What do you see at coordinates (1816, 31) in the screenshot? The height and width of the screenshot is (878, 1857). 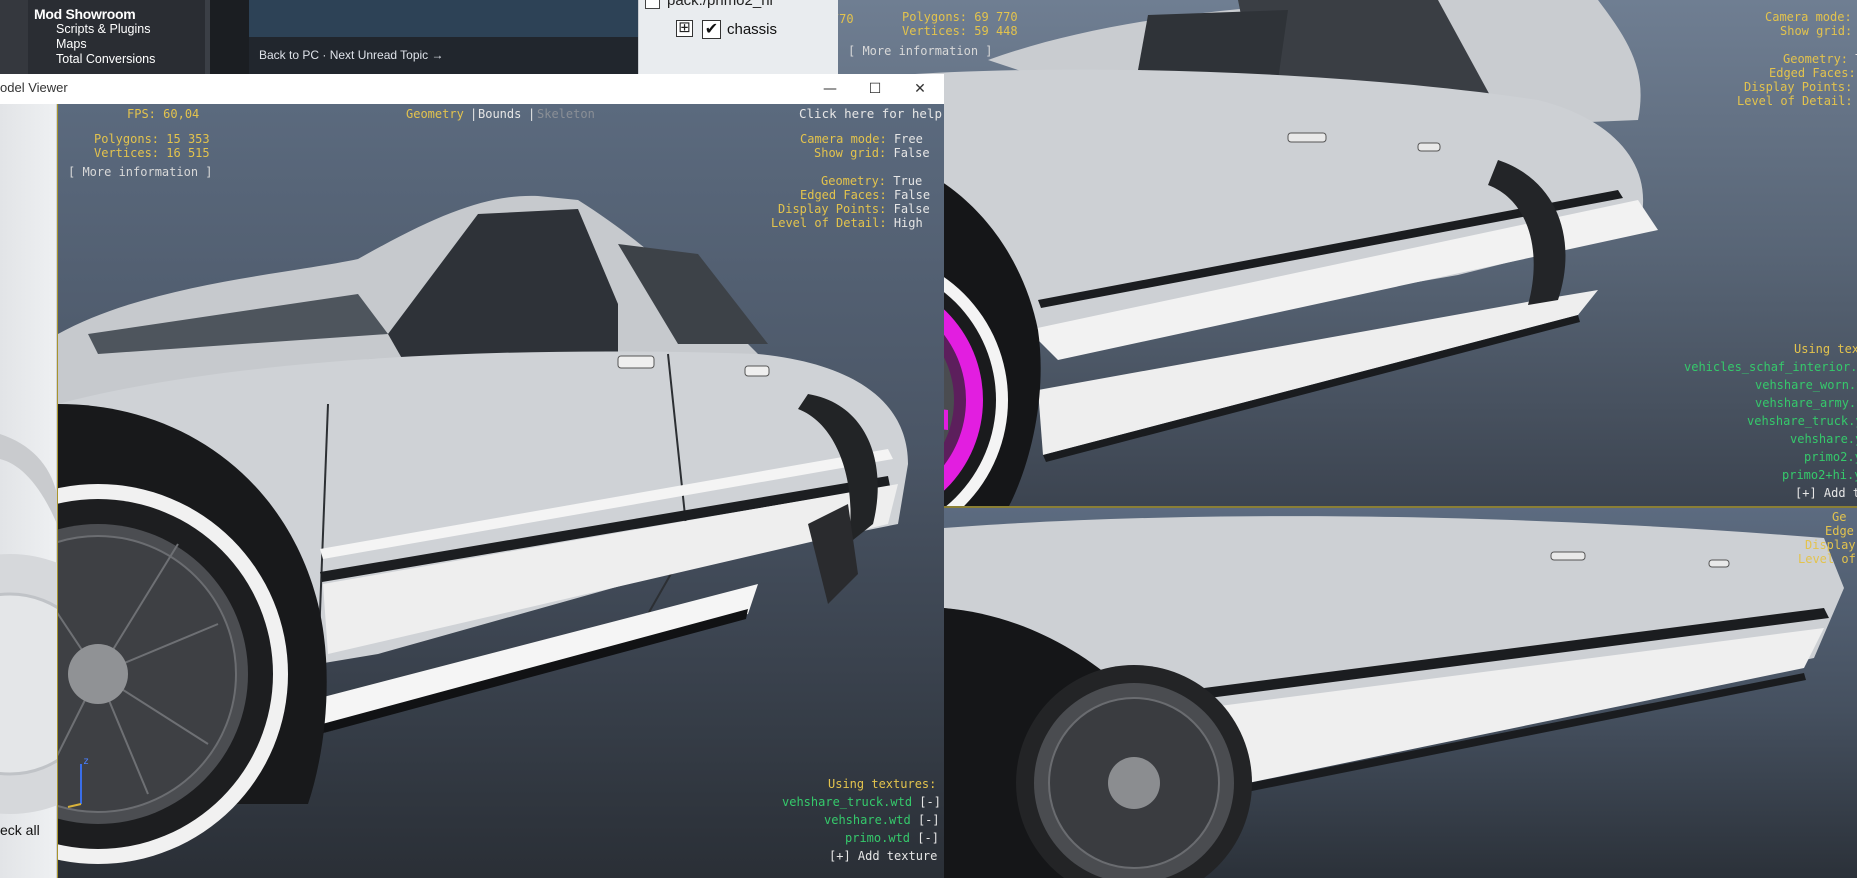 I see `right-show-grid: Show grid: F` at bounding box center [1816, 31].